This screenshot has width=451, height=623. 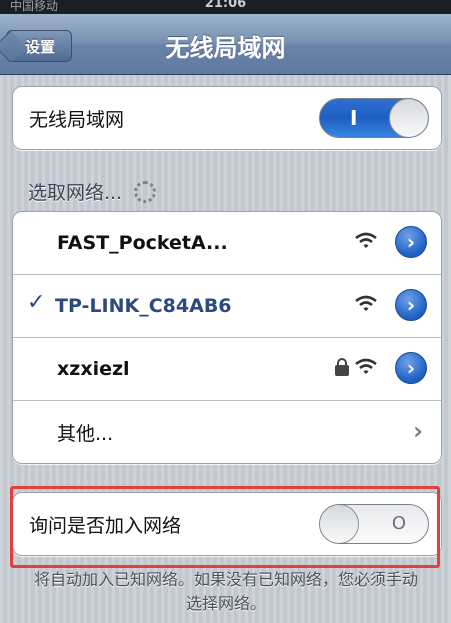 I want to click on ask-join-row: 询问是否加入网络 O, so click(x=227, y=524).